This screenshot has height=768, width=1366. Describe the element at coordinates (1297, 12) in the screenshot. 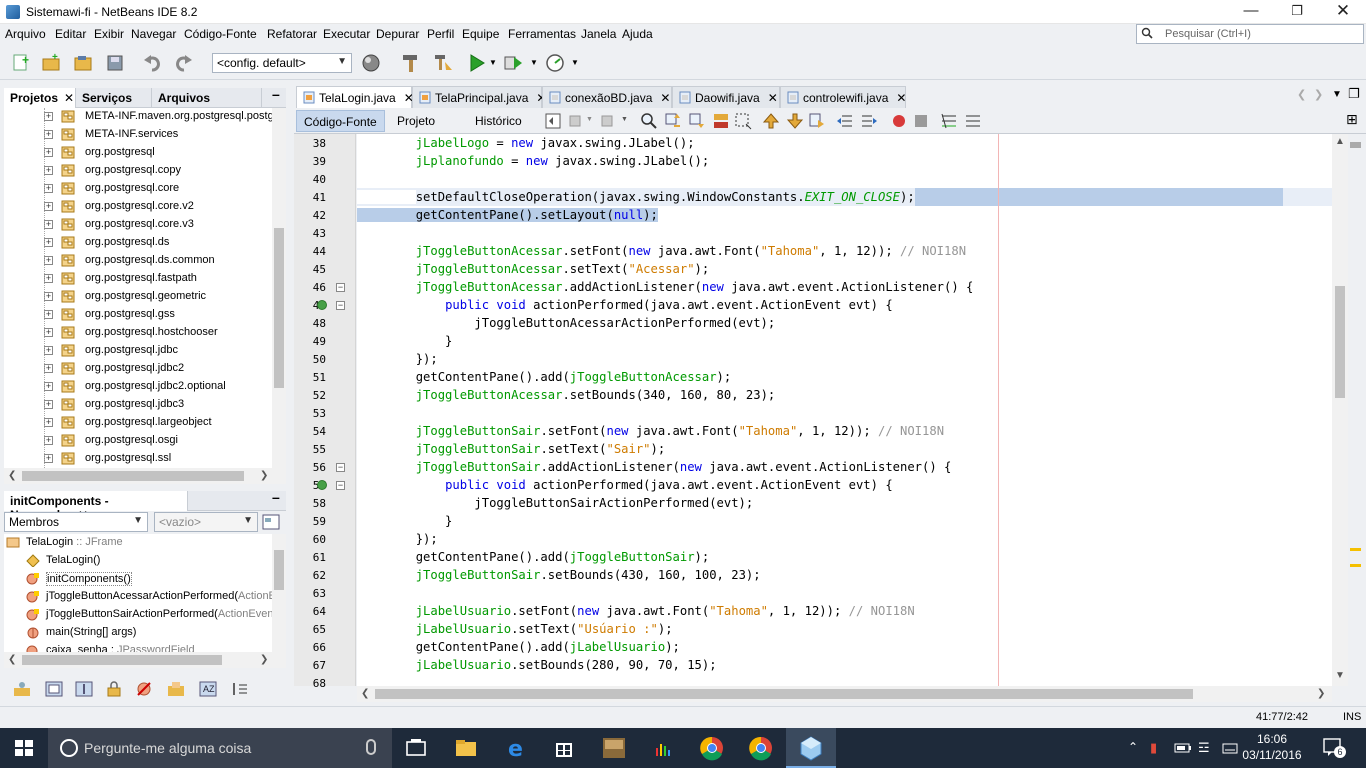

I see `maximize-button: ❐` at that location.